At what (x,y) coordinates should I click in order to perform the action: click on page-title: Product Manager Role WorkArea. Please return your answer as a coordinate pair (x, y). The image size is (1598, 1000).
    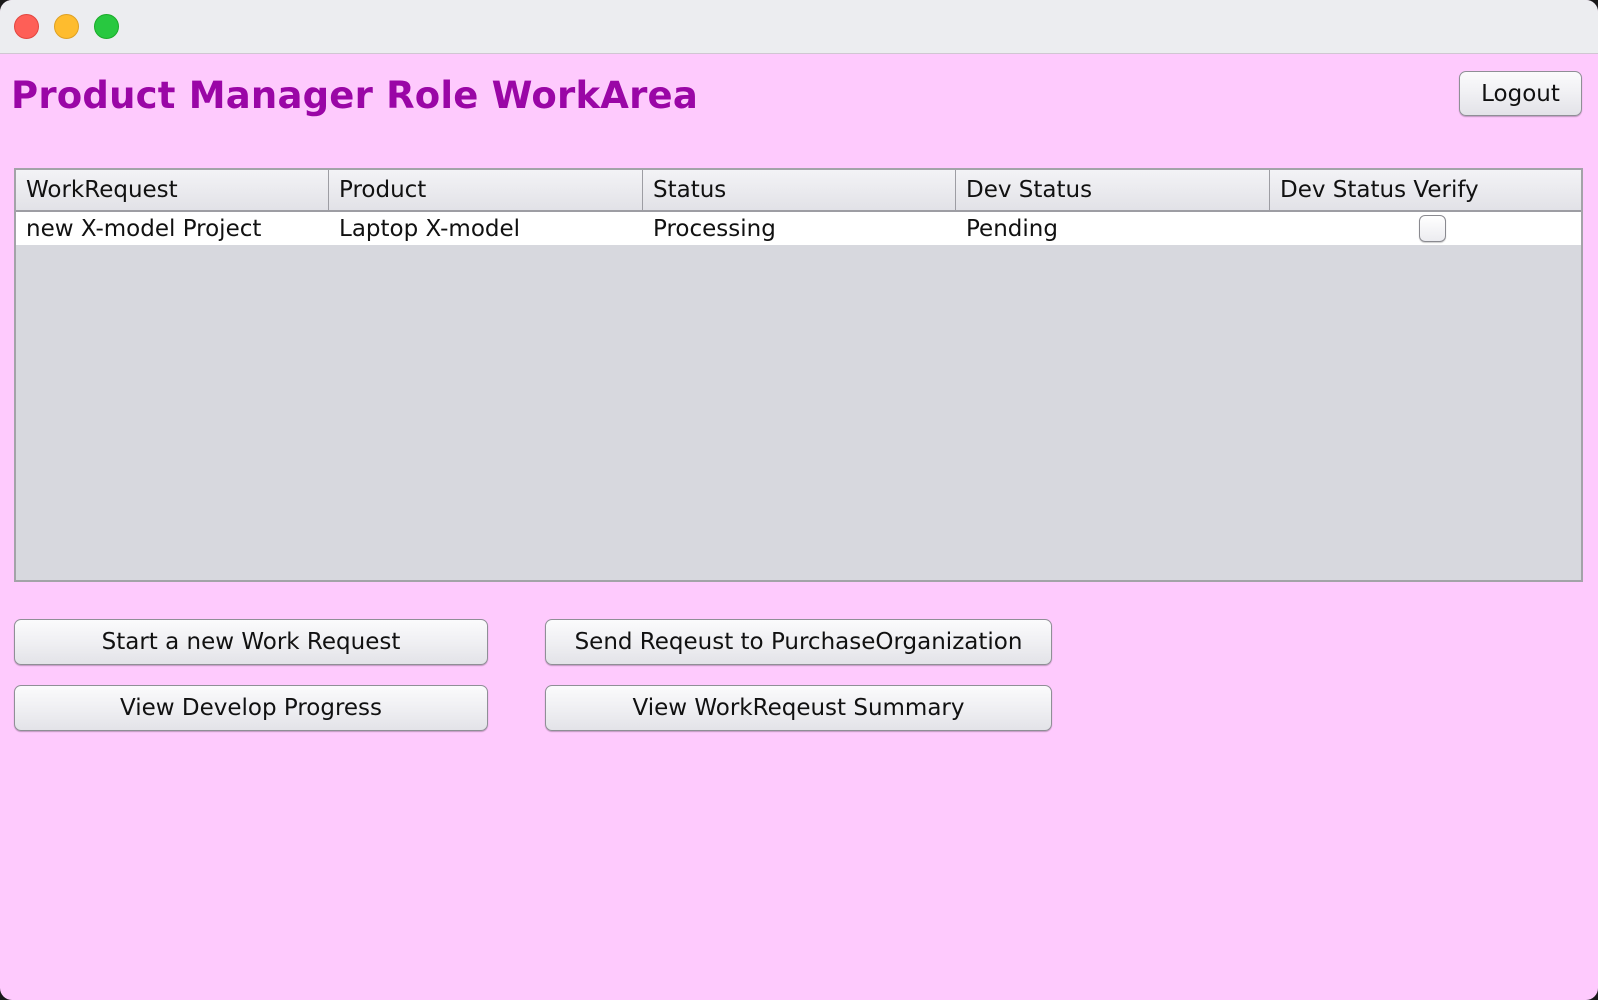
    Looking at the image, I should click on (354, 95).